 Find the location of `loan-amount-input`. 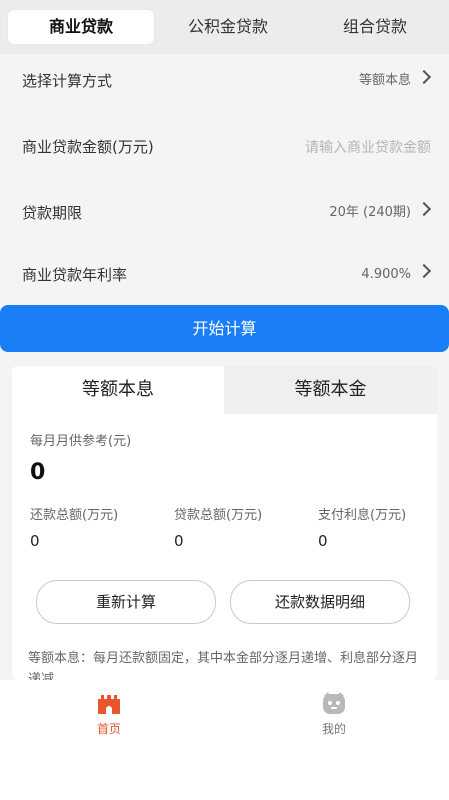

loan-amount-input is located at coordinates (321, 148).